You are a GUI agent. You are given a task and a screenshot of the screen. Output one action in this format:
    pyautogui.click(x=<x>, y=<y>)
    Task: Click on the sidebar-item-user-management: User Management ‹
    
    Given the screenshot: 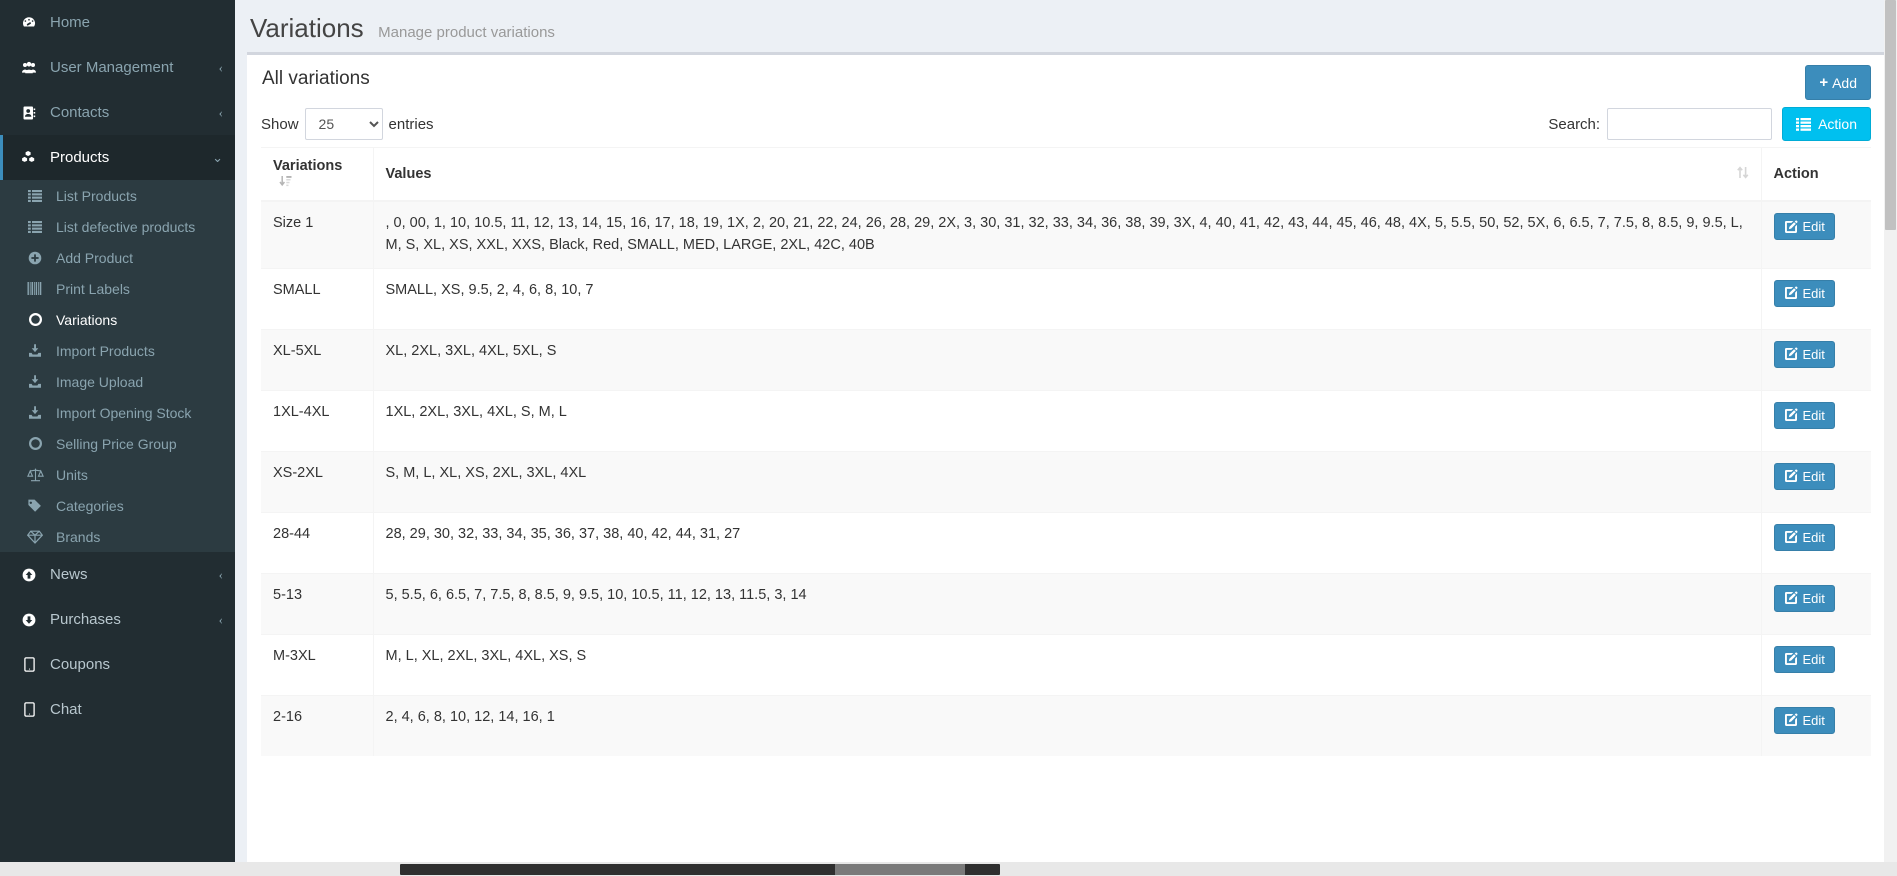 What is the action you would take?
    pyautogui.click(x=117, y=67)
    